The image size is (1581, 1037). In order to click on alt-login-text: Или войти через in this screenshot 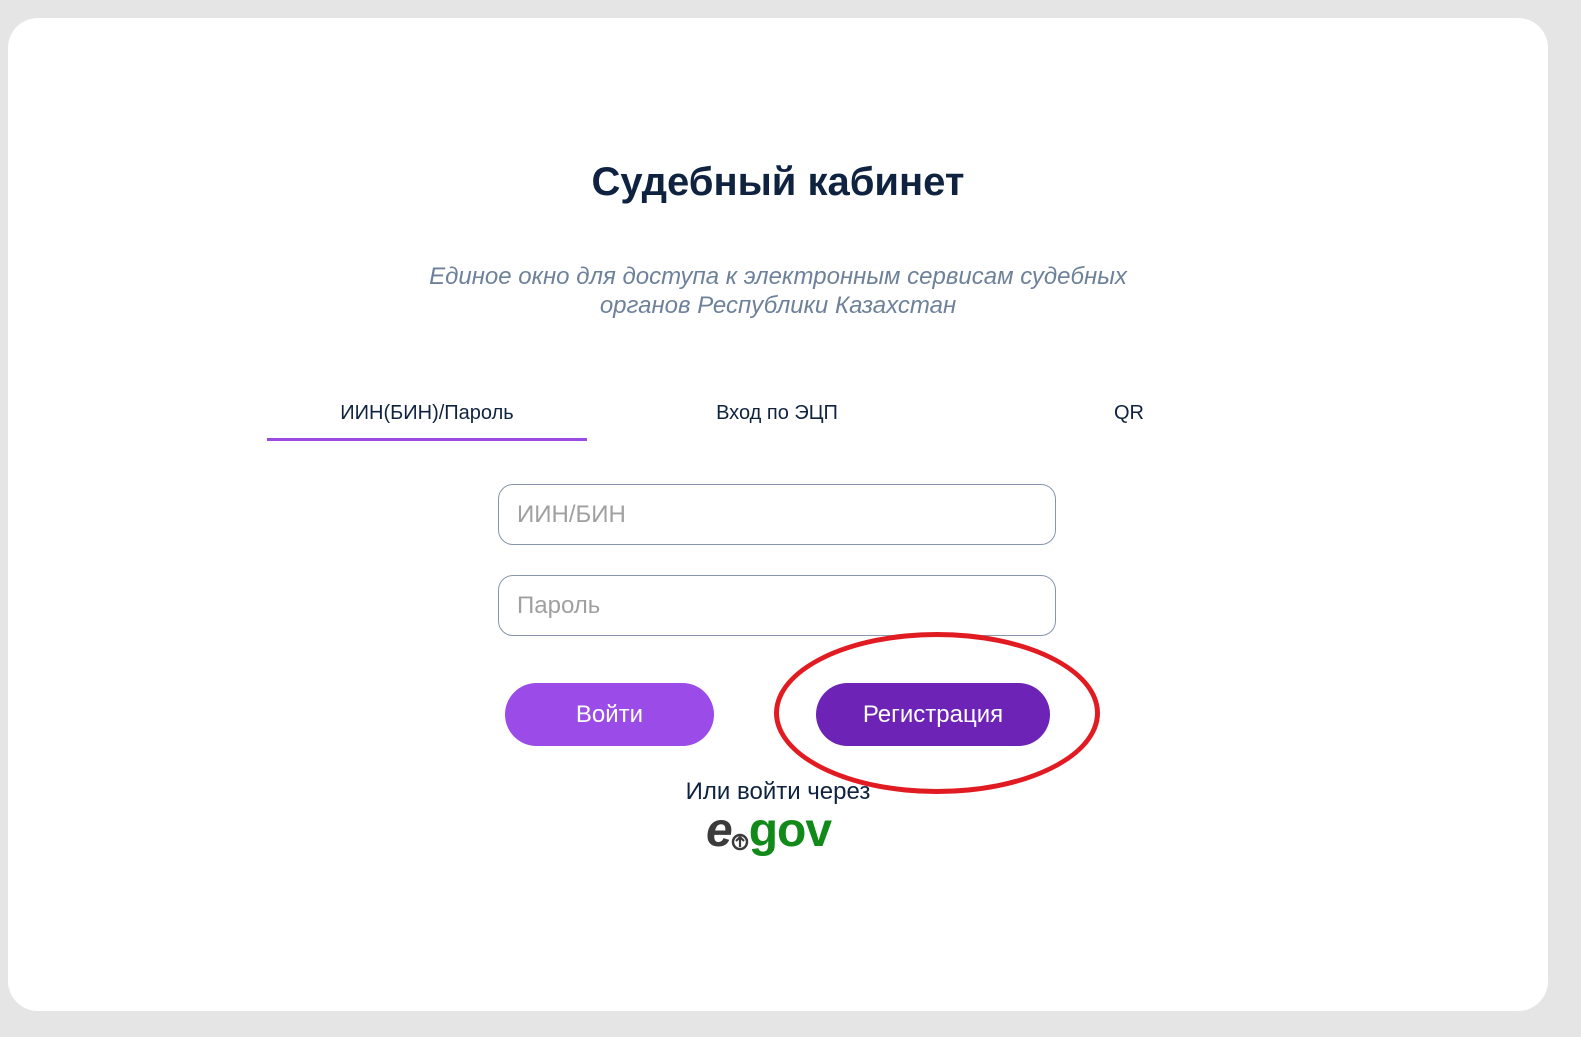, I will do `click(778, 791)`.